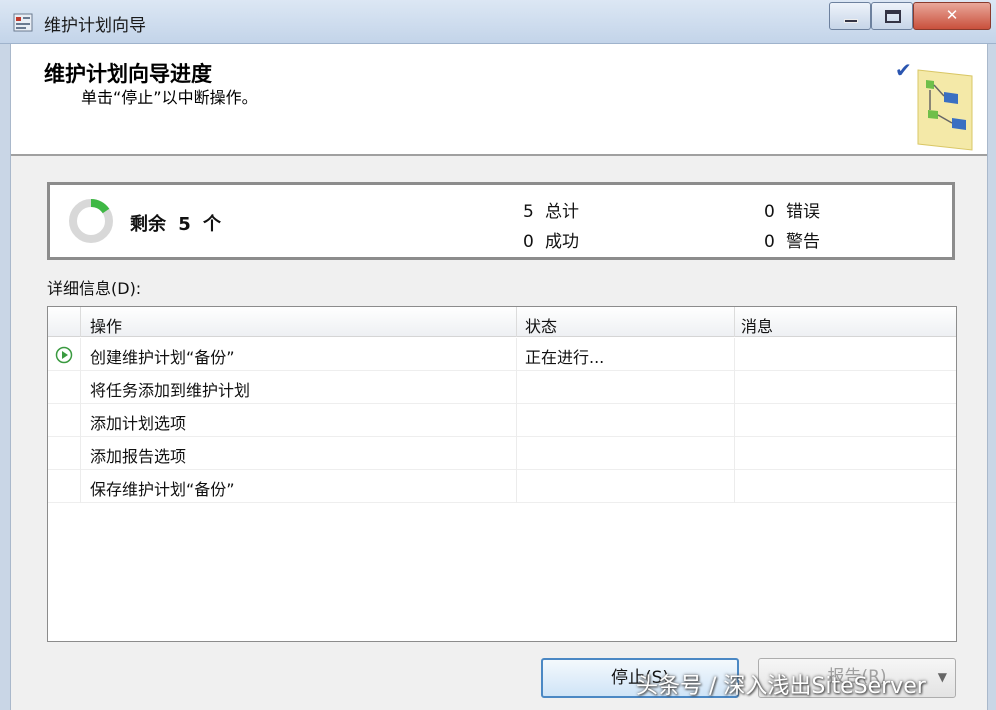 Image resolution: width=996 pixels, height=710 pixels. Describe the element at coordinates (502, 420) in the screenshot. I see `table-row: 添加计划选项` at that location.